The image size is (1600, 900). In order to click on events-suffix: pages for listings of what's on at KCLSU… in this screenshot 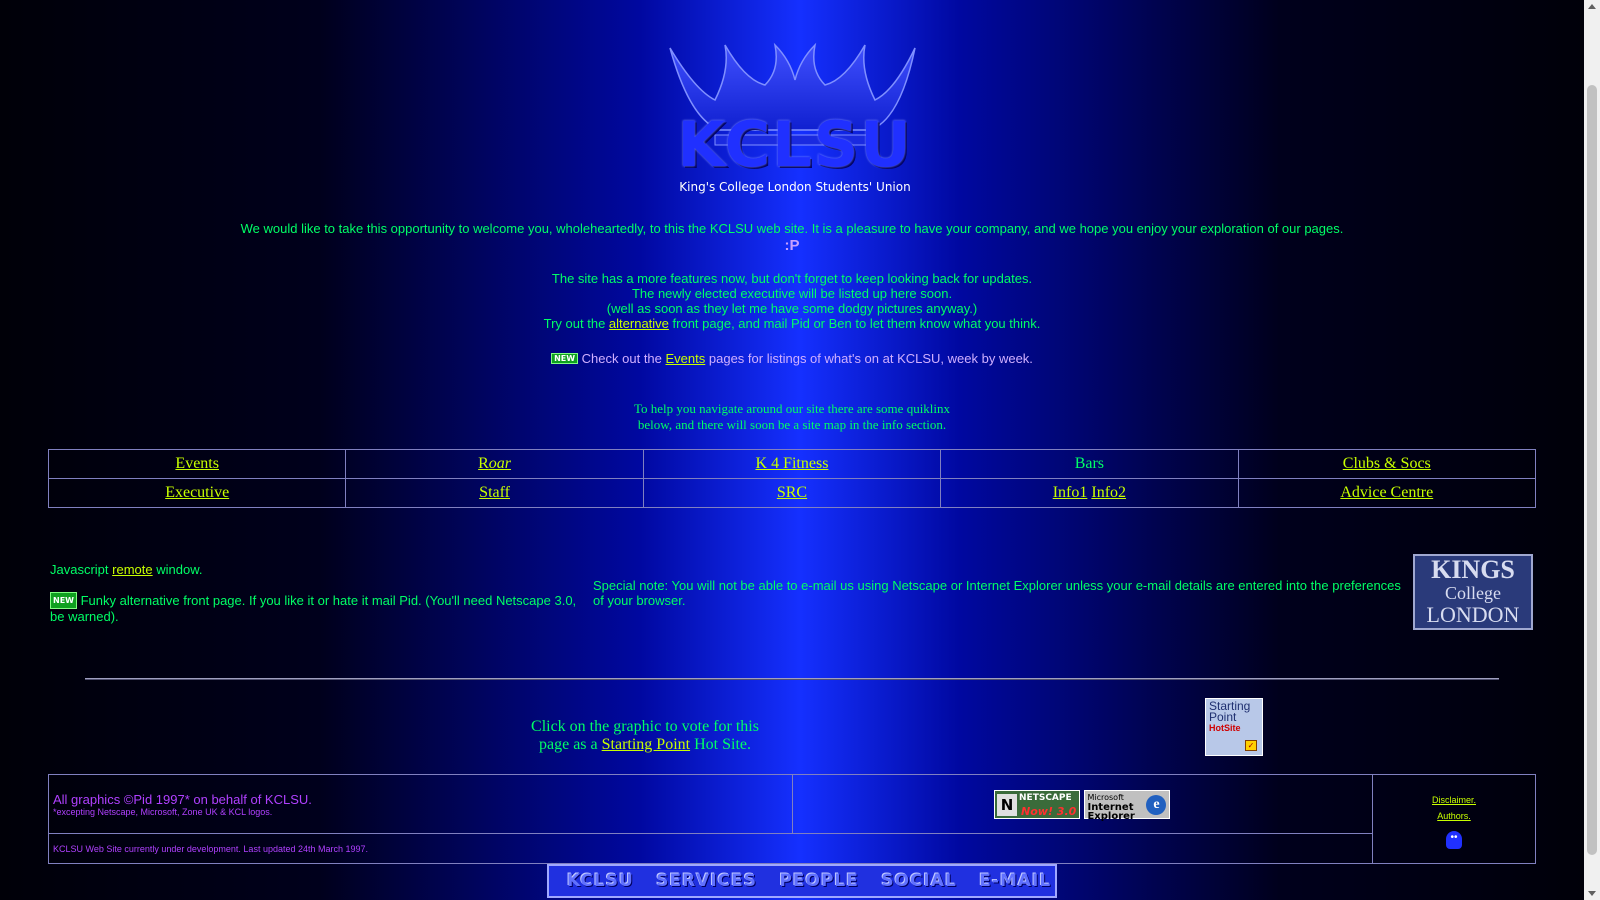, I will do `click(870, 358)`.